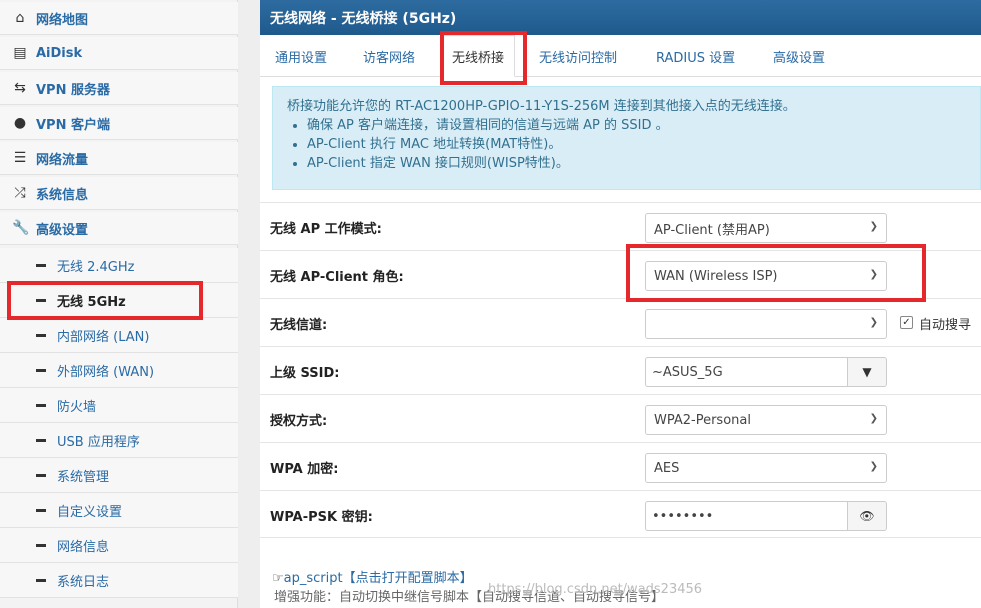  I want to click on globe-icon: ●, so click(20, 123).